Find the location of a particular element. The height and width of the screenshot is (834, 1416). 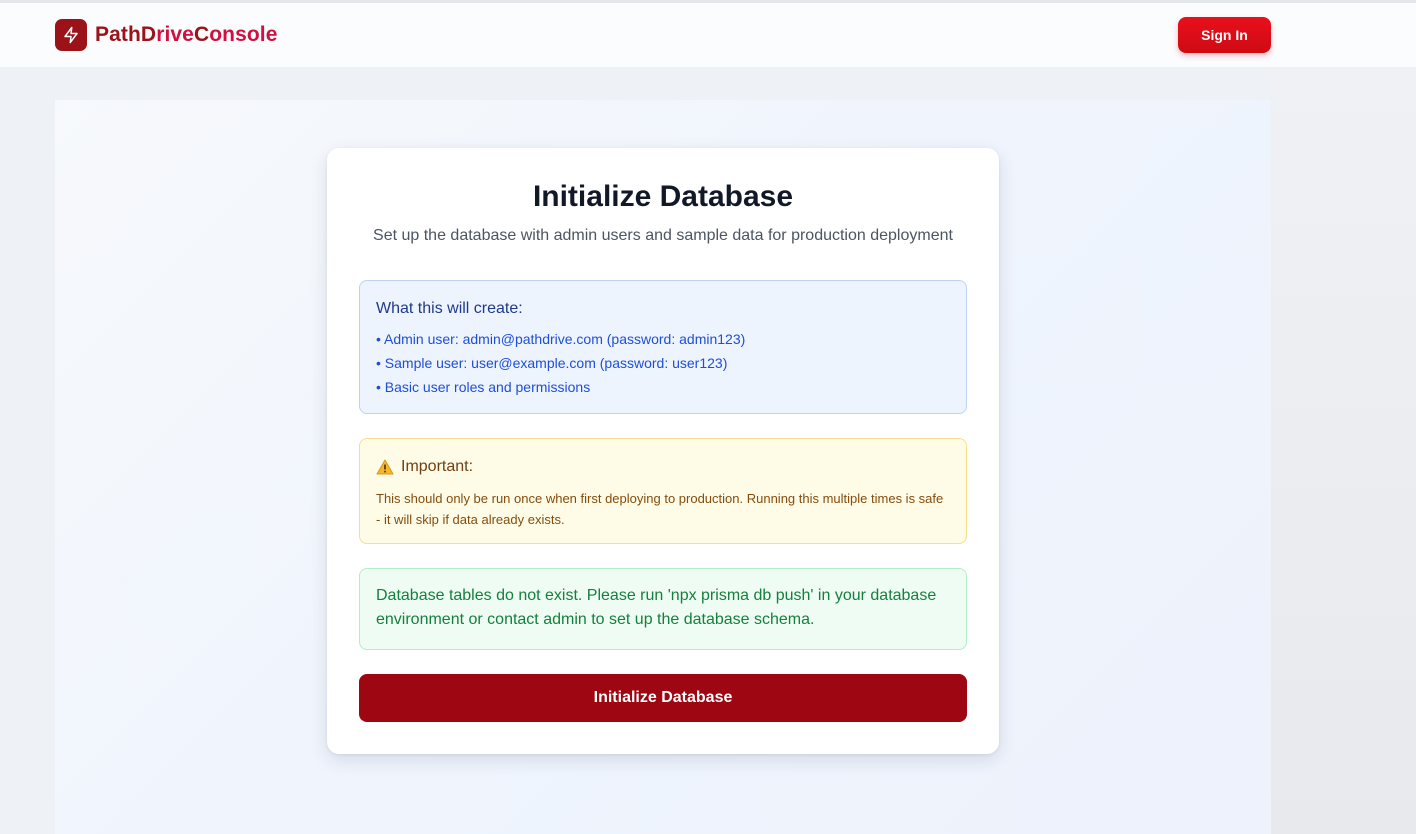

brand-name-part: onsole is located at coordinates (243, 34).